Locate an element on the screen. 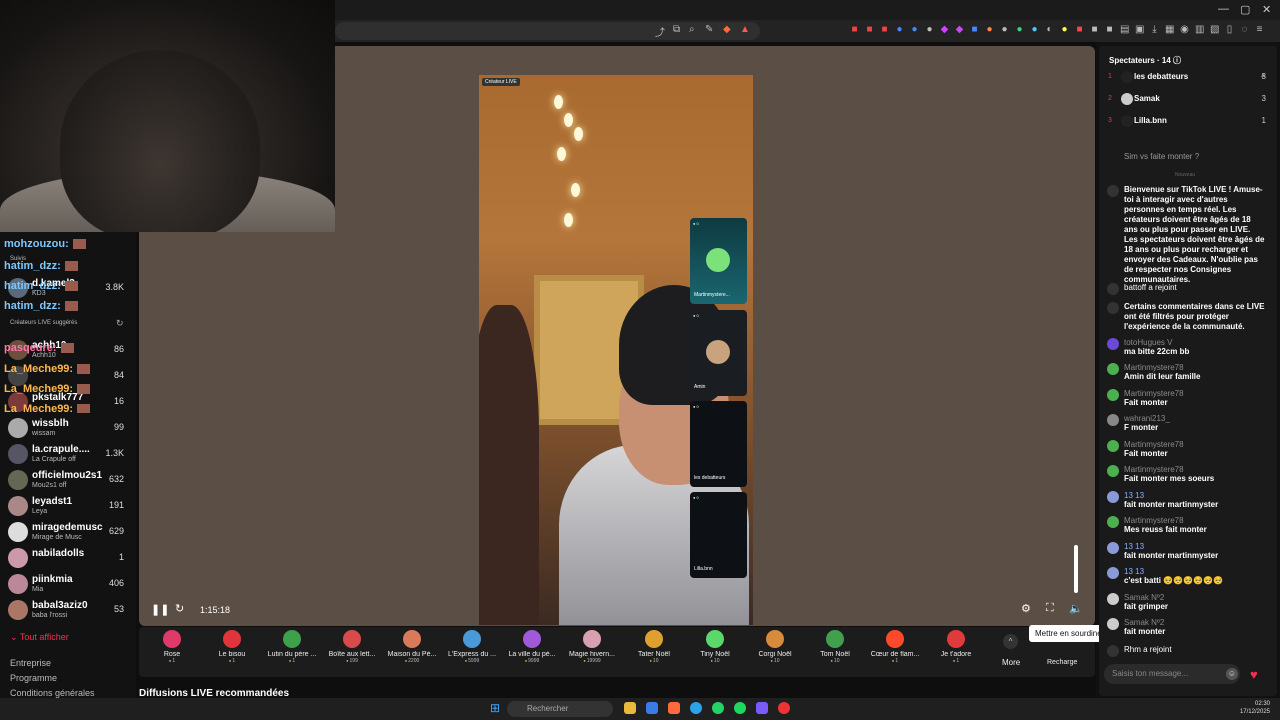 The width and height of the screenshot is (1280, 720). rewards-icon: ▲ is located at coordinates (745, 29).